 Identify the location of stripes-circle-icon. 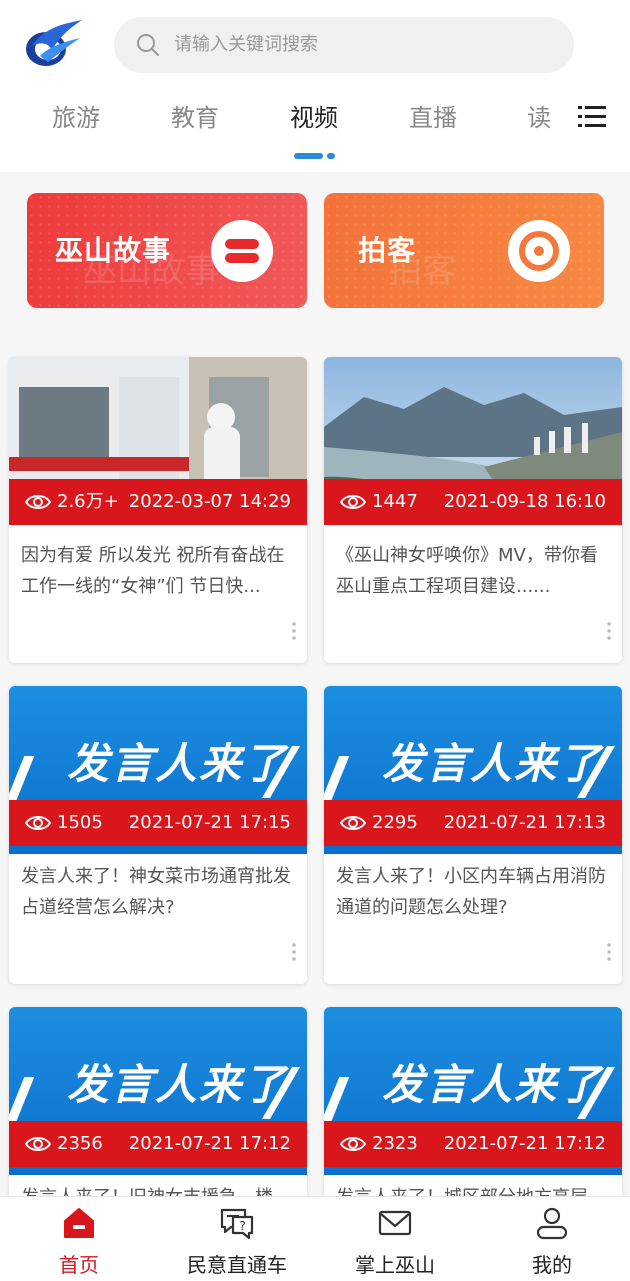
(242, 251).